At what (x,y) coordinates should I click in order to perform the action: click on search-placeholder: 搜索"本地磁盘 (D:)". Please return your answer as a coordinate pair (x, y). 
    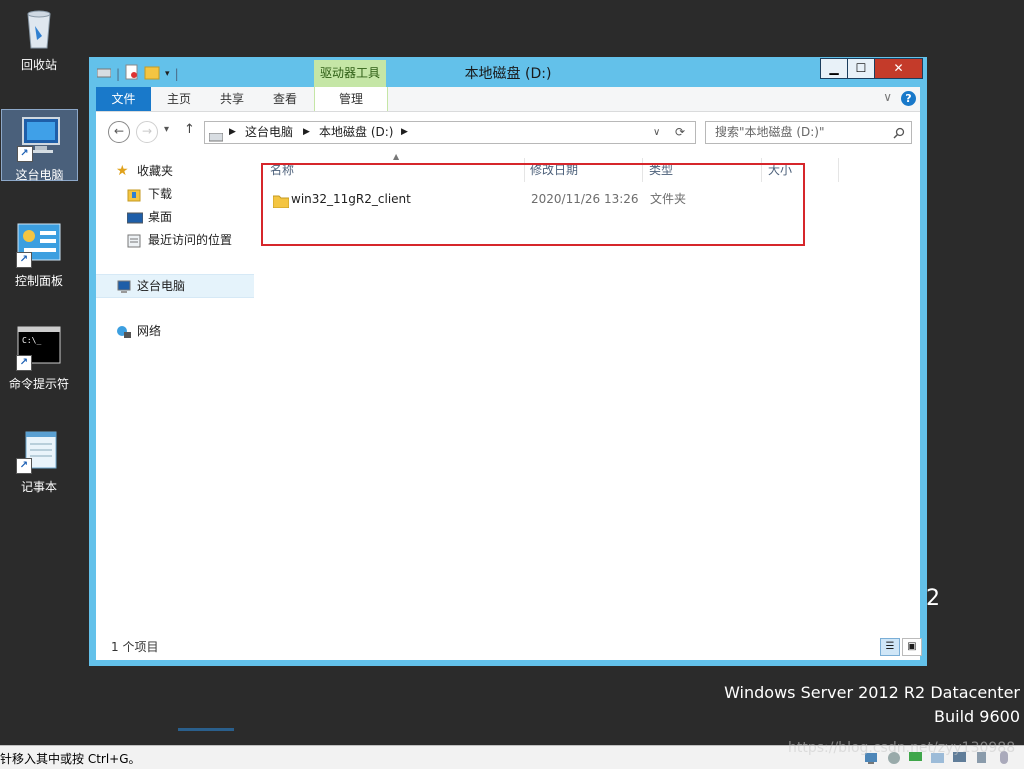
    Looking at the image, I should click on (770, 132).